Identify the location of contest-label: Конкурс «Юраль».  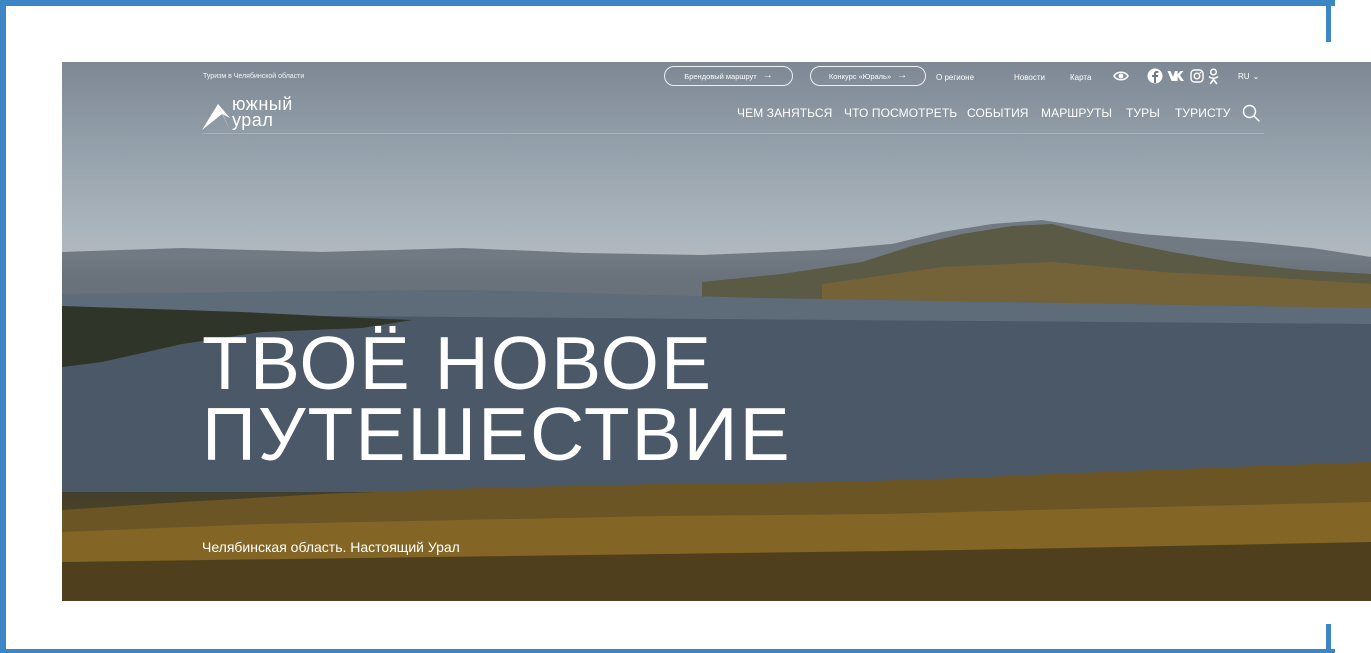
(860, 76).